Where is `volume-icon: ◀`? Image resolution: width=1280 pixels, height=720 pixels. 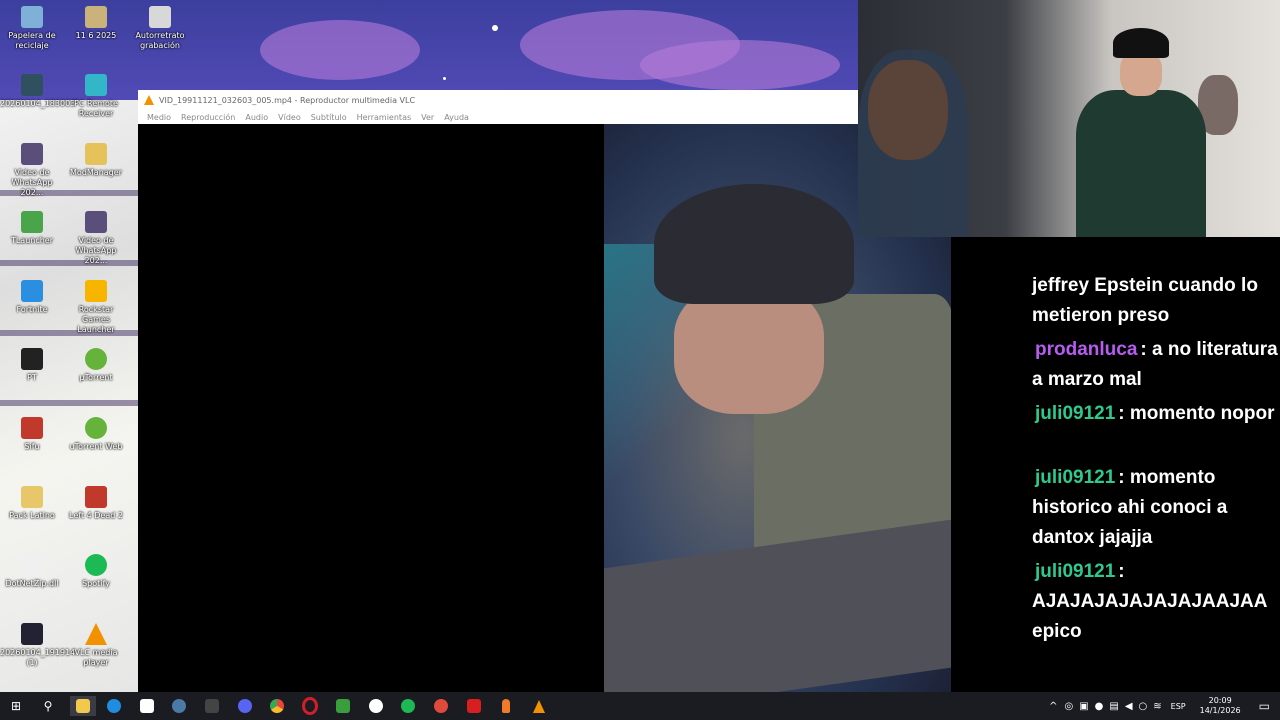 volume-icon: ◀ is located at coordinates (1129, 706).